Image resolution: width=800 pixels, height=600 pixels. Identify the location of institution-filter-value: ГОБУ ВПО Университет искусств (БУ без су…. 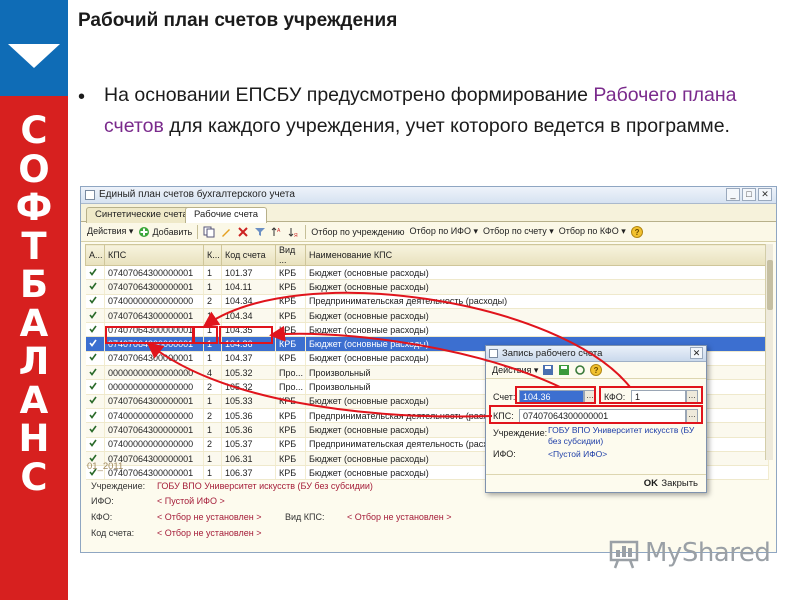
(265, 486).